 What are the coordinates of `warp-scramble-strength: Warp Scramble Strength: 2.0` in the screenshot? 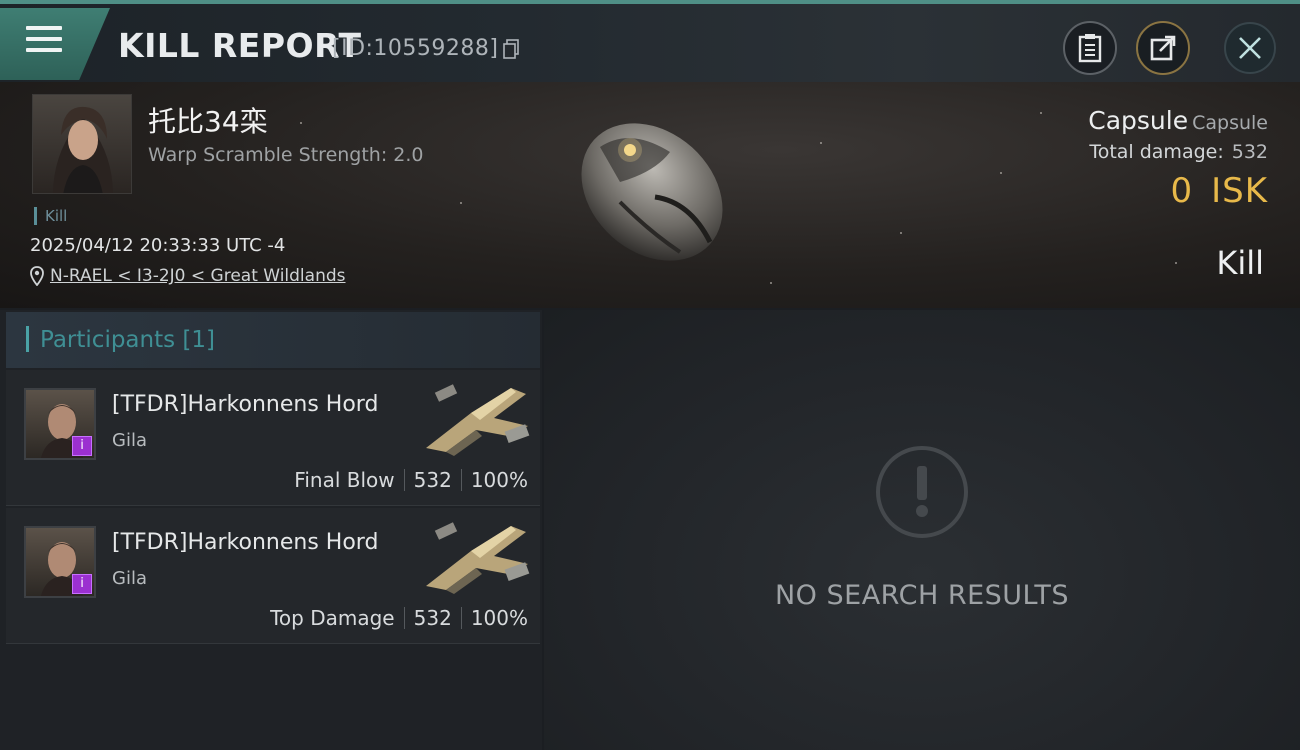 It's located at (286, 155).